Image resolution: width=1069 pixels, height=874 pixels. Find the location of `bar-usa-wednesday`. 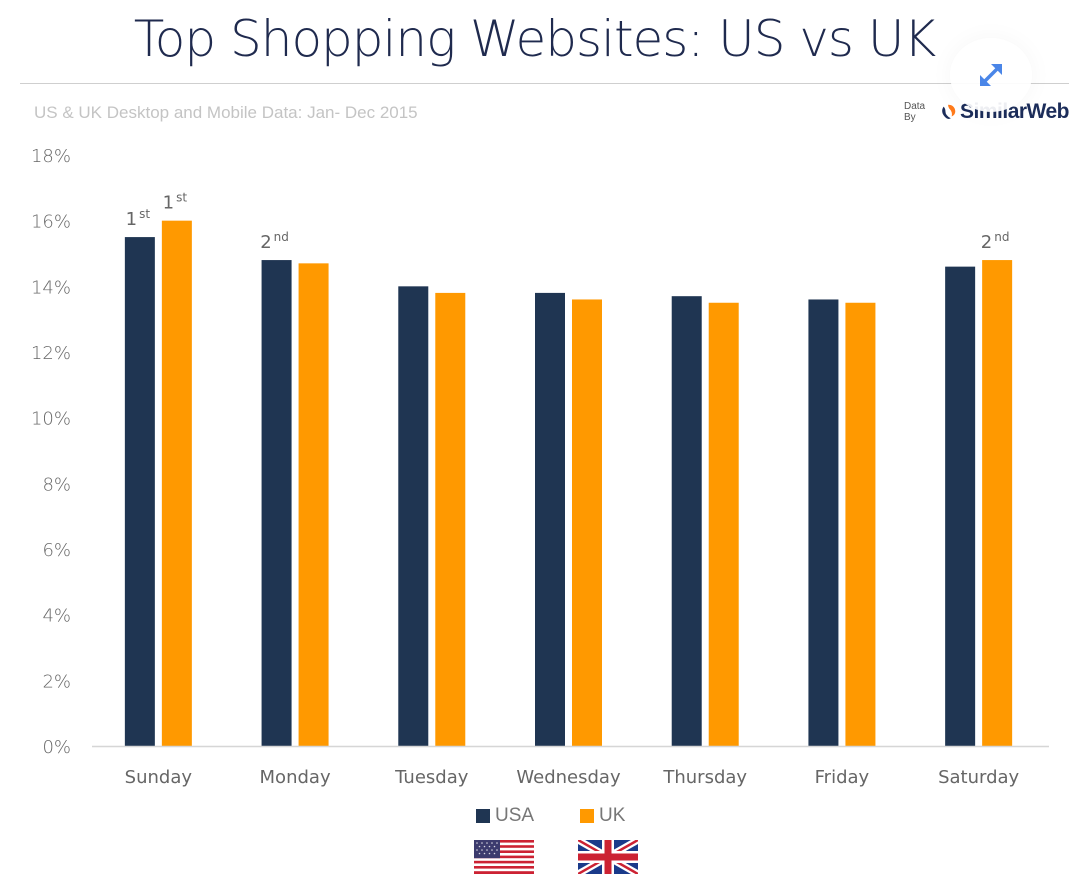

bar-usa-wednesday is located at coordinates (550, 519).